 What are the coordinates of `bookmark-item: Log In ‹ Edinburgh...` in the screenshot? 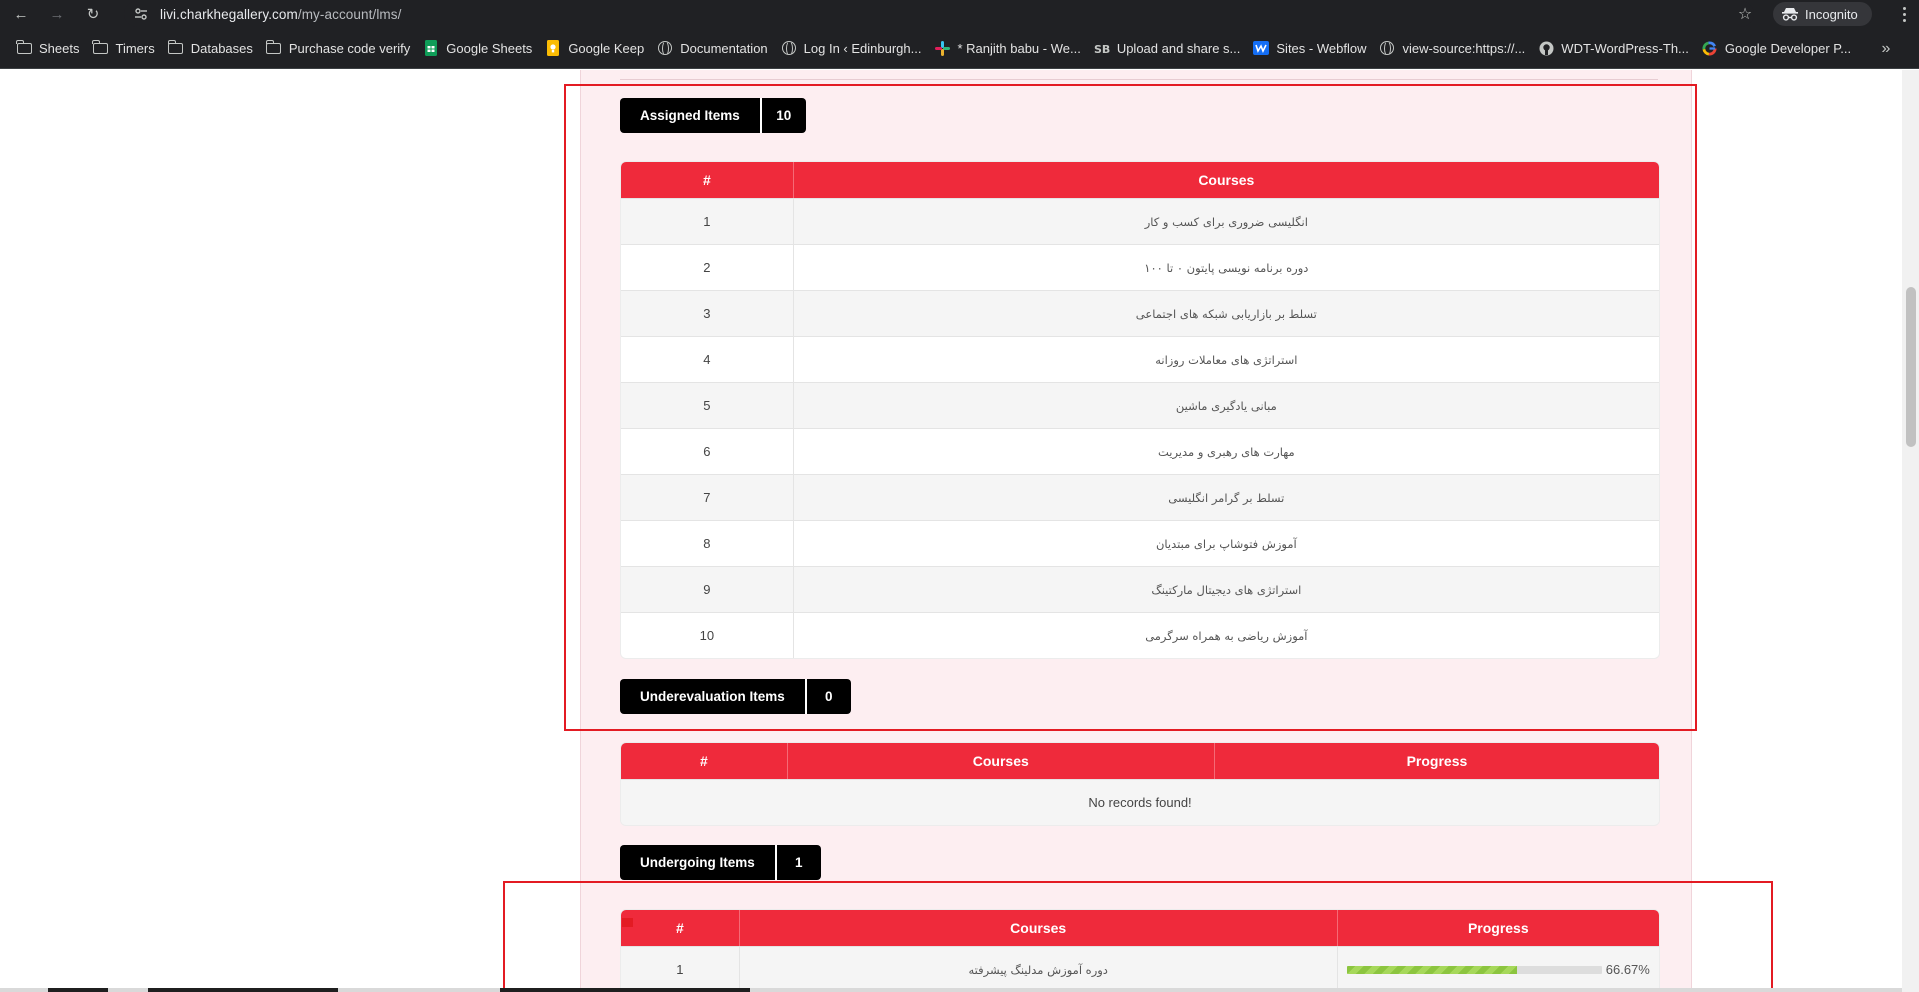 It's located at (854, 48).